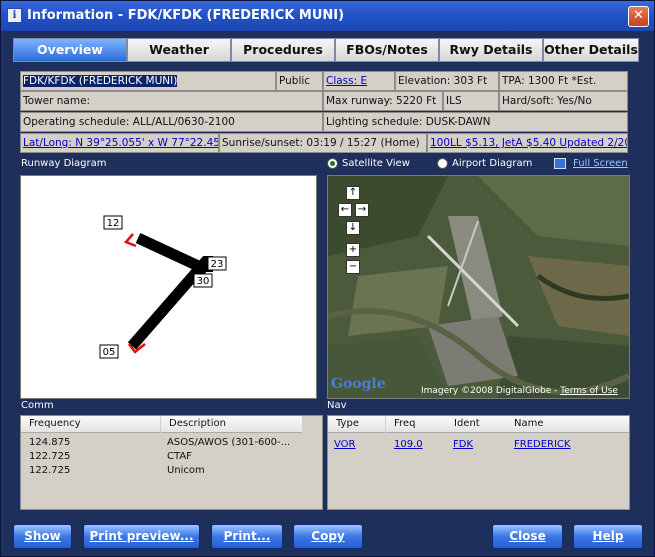 This screenshot has width=655, height=557. I want to click on zoom-out-button: −, so click(353, 267).